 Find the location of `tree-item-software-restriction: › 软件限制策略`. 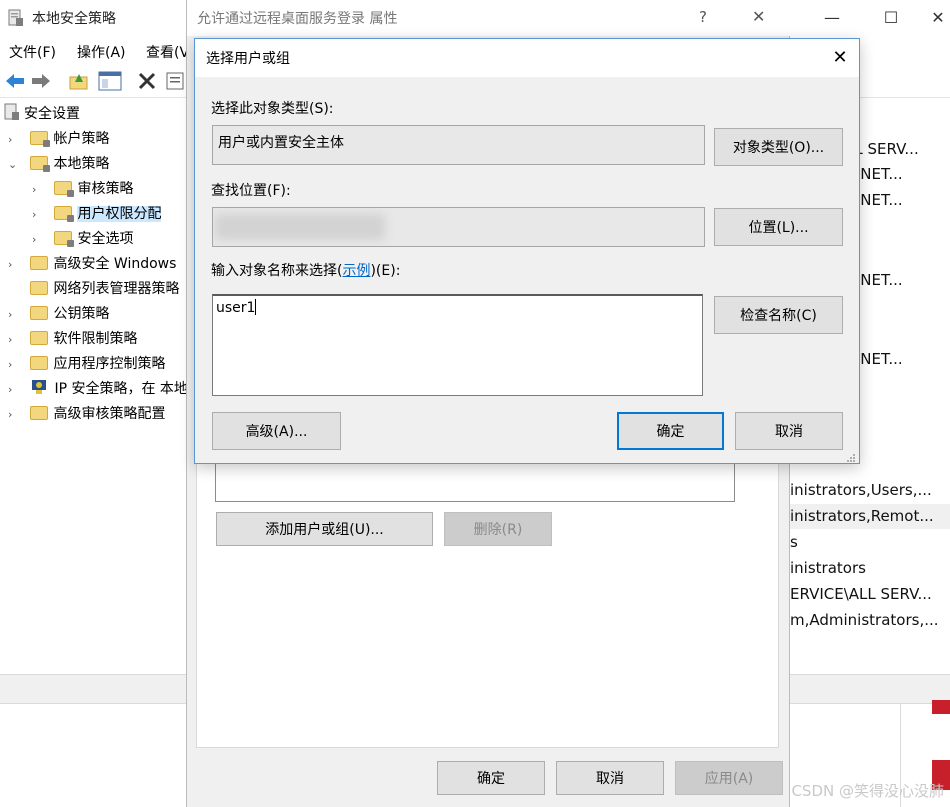

tree-item-software-restriction: › 软件限制策略 is located at coordinates (93, 339).